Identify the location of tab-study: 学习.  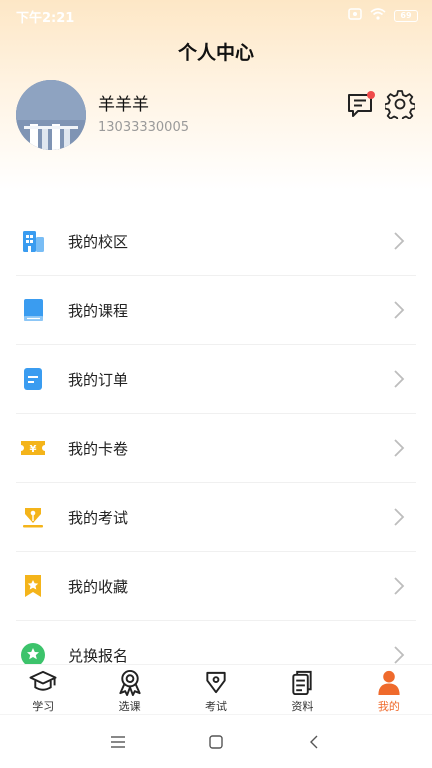
(43, 689).